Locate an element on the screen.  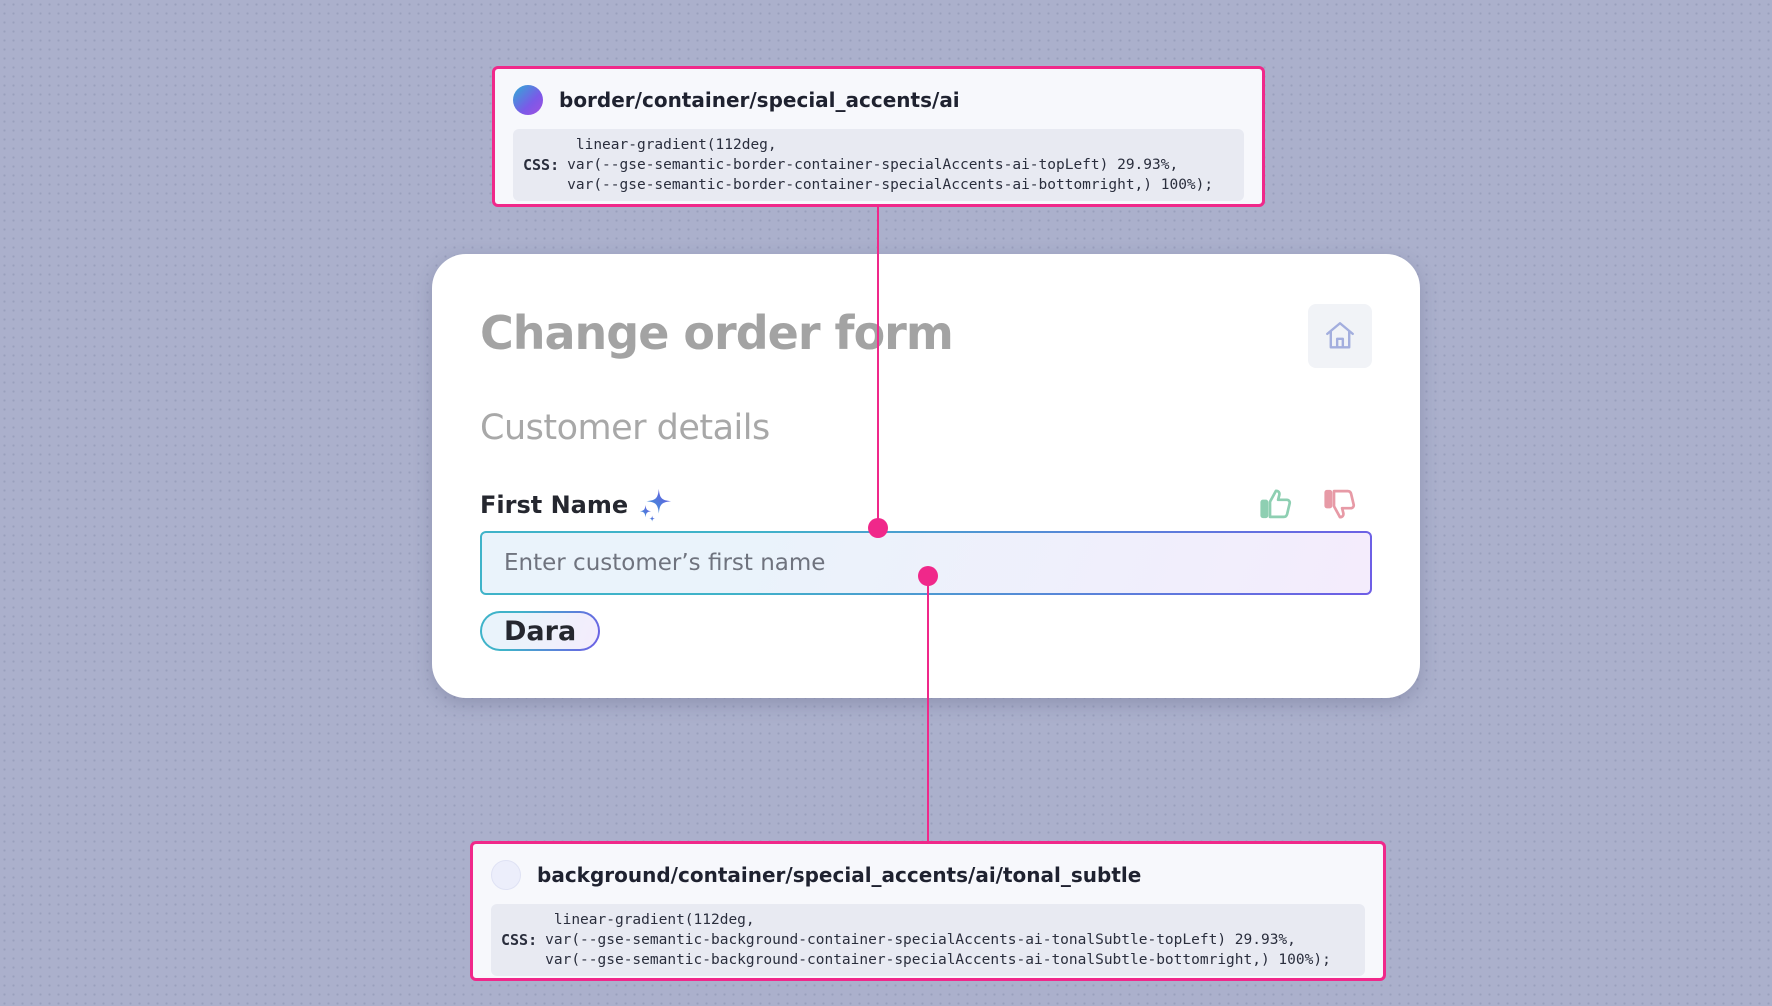
first-name-label-row: First Name is located at coordinates (577, 505).